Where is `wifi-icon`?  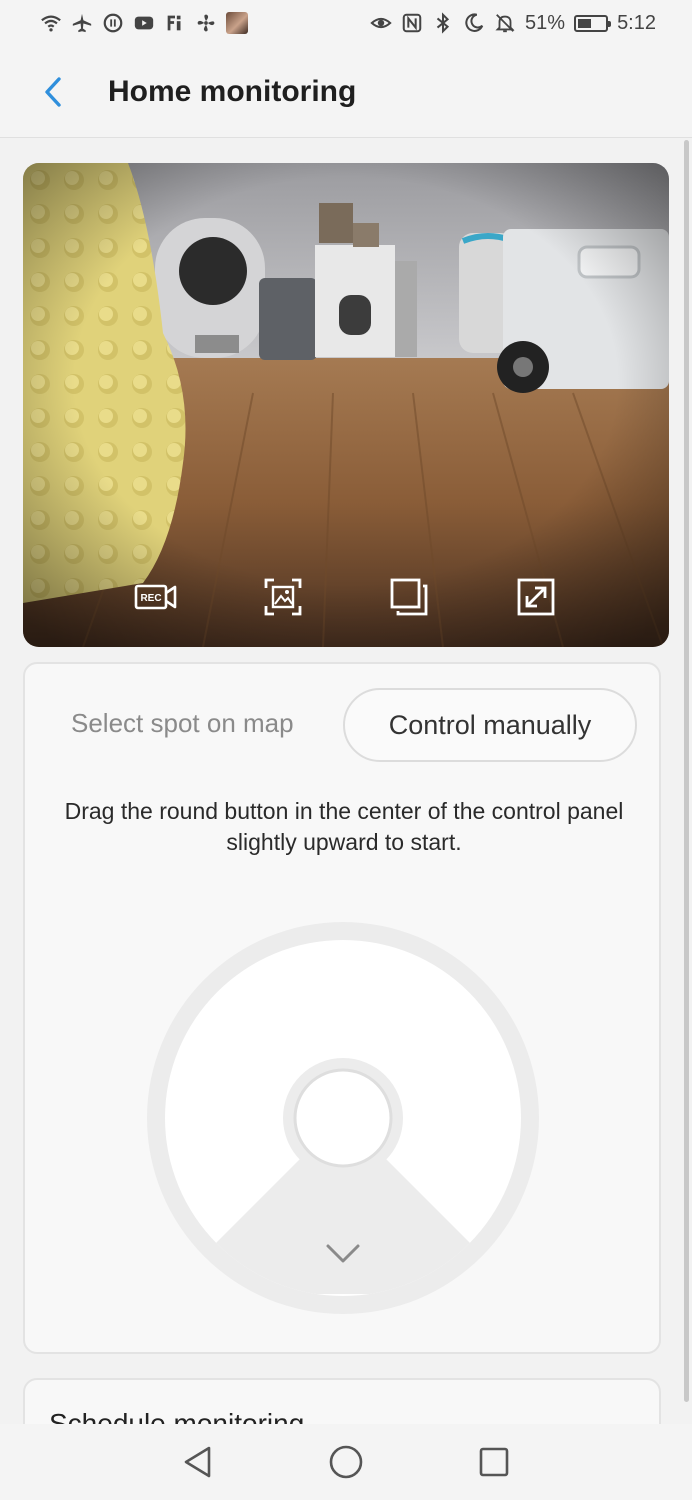 wifi-icon is located at coordinates (51, 23).